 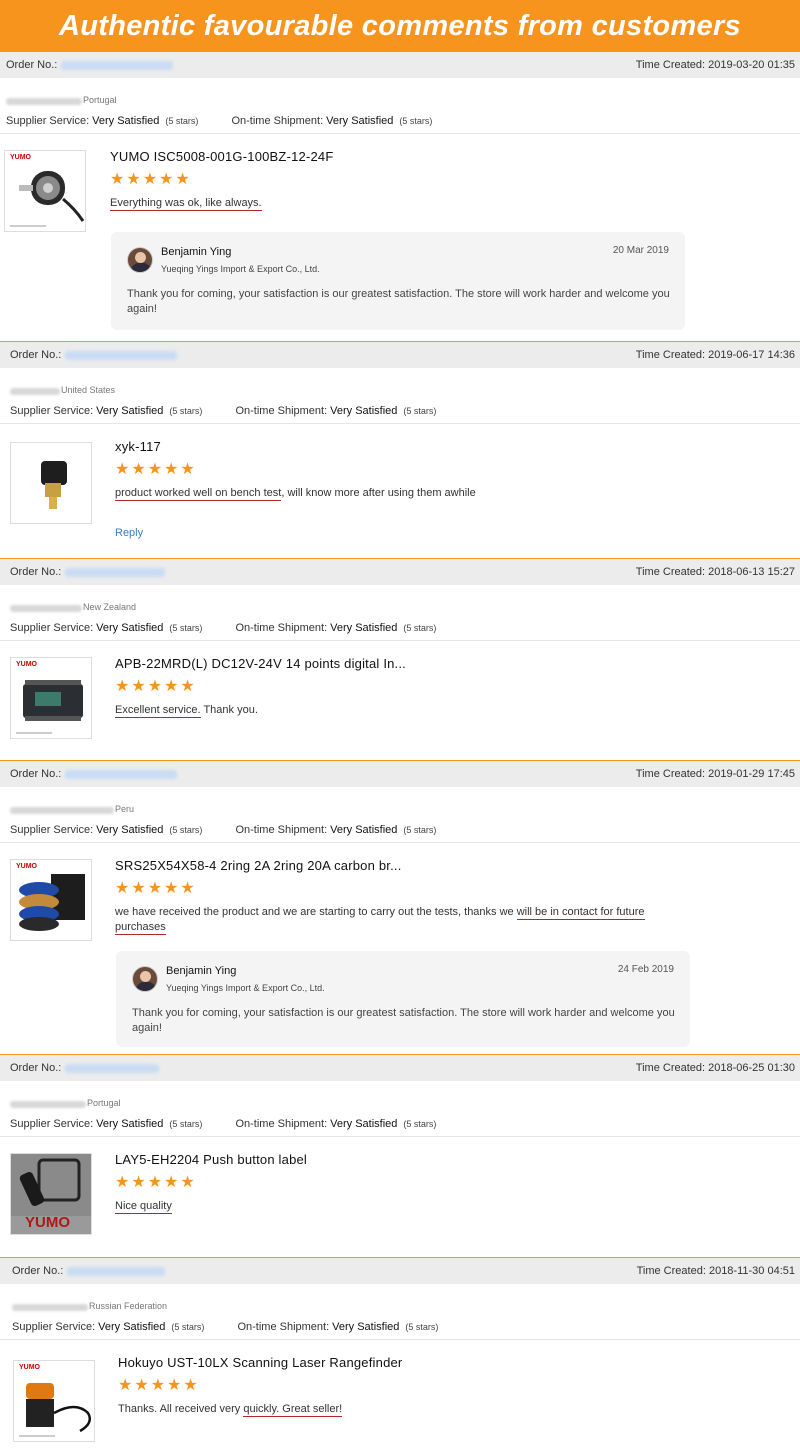 I want to click on buyer-info: Peru, so click(x=400, y=802).